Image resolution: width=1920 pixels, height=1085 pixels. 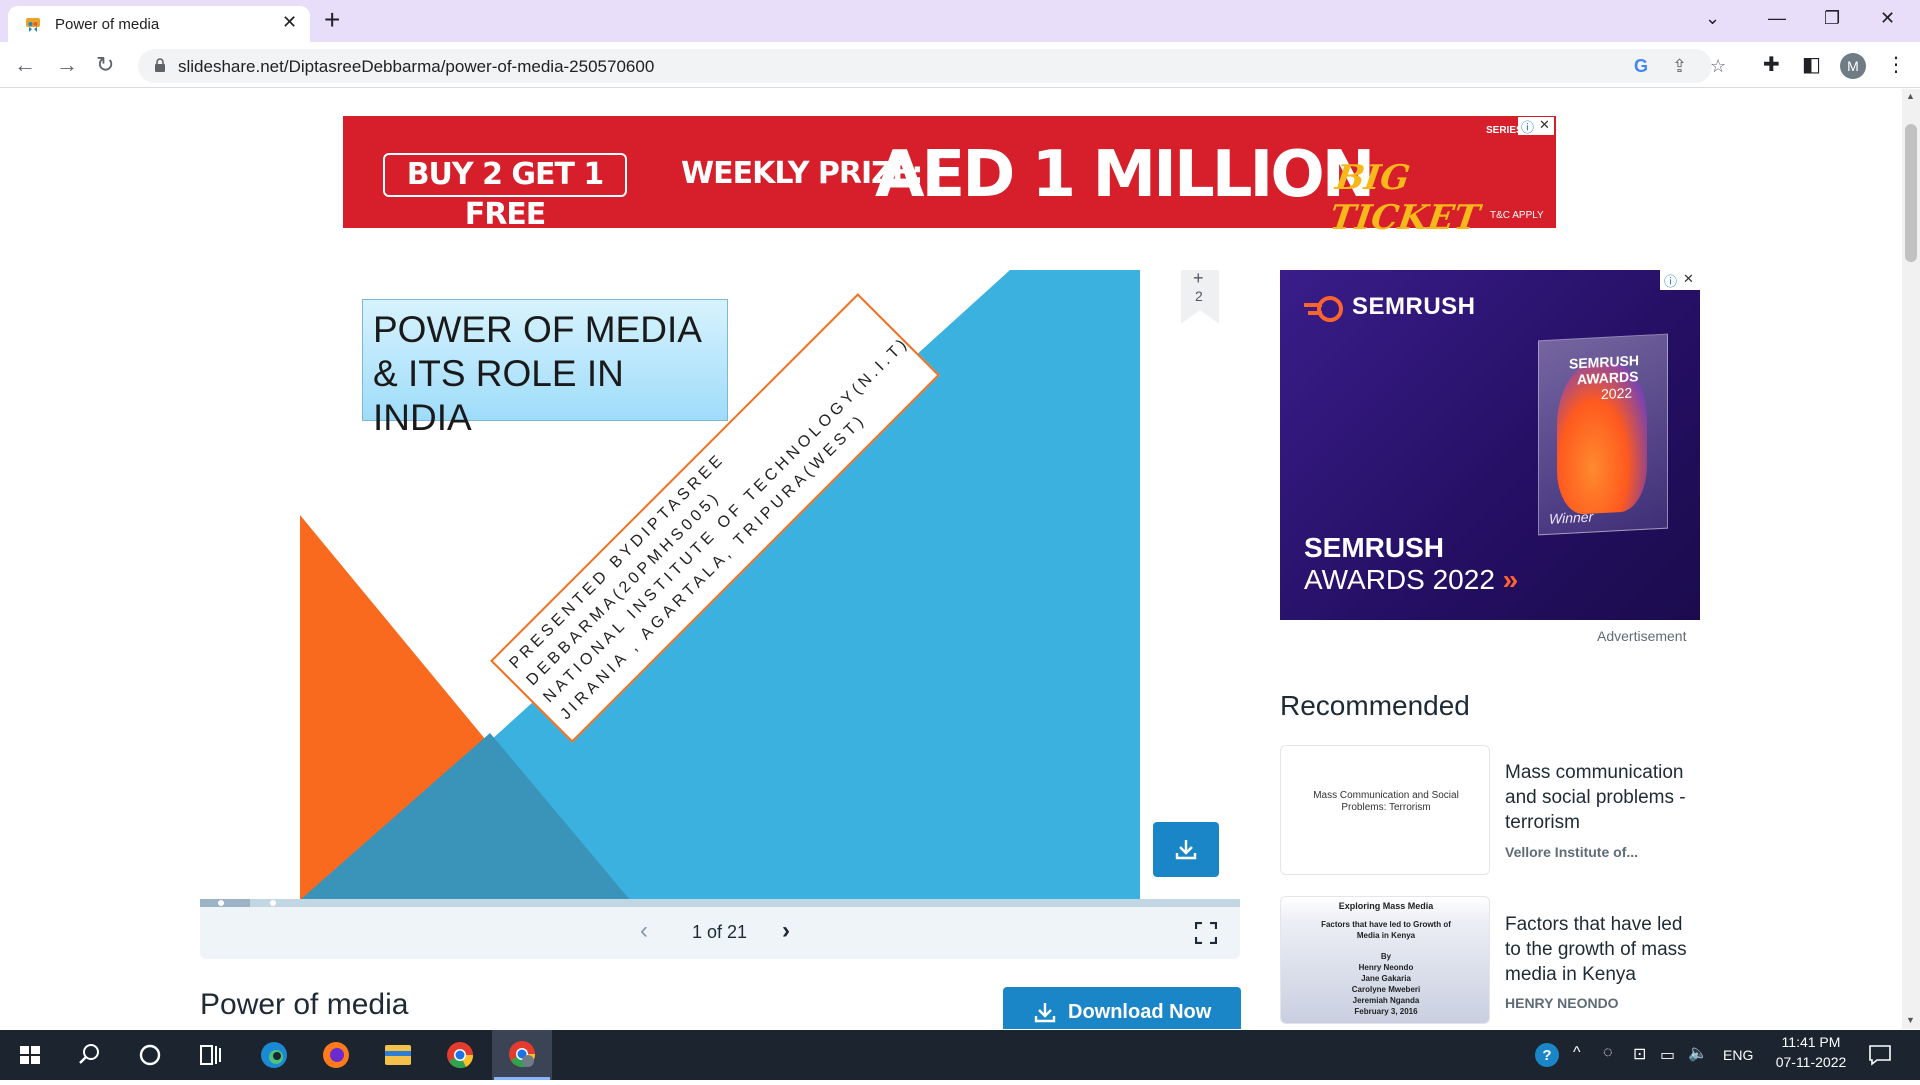 What do you see at coordinates (1517, 215) in the screenshot?
I see `banner-tc-label: T&C APPLY` at bounding box center [1517, 215].